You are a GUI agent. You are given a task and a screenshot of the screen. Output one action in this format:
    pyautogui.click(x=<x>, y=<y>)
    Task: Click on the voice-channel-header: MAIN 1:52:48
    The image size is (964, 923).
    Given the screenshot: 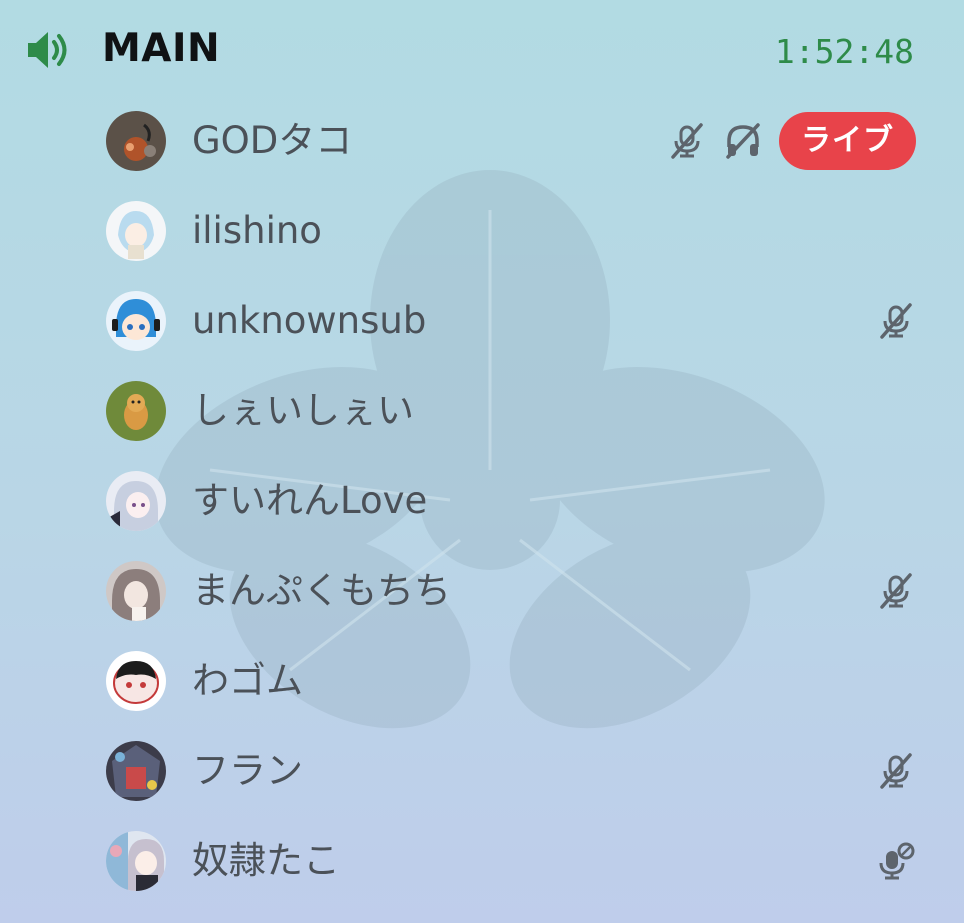 What is the action you would take?
    pyautogui.click(x=482, y=50)
    